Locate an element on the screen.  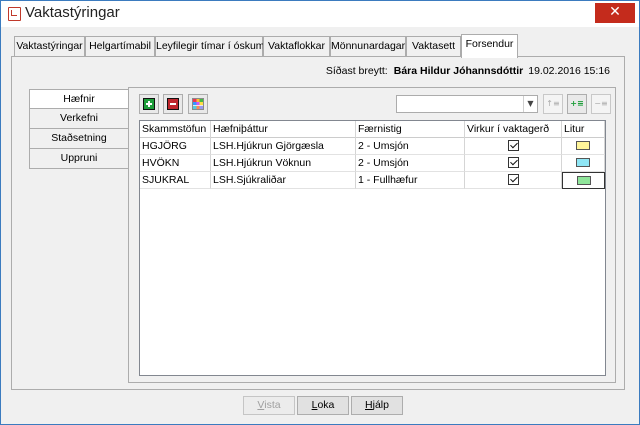
table-row: HVÖKN LSH.Hjúkrun Vöknun 2 - Umsjón is located at coordinates (372, 163).